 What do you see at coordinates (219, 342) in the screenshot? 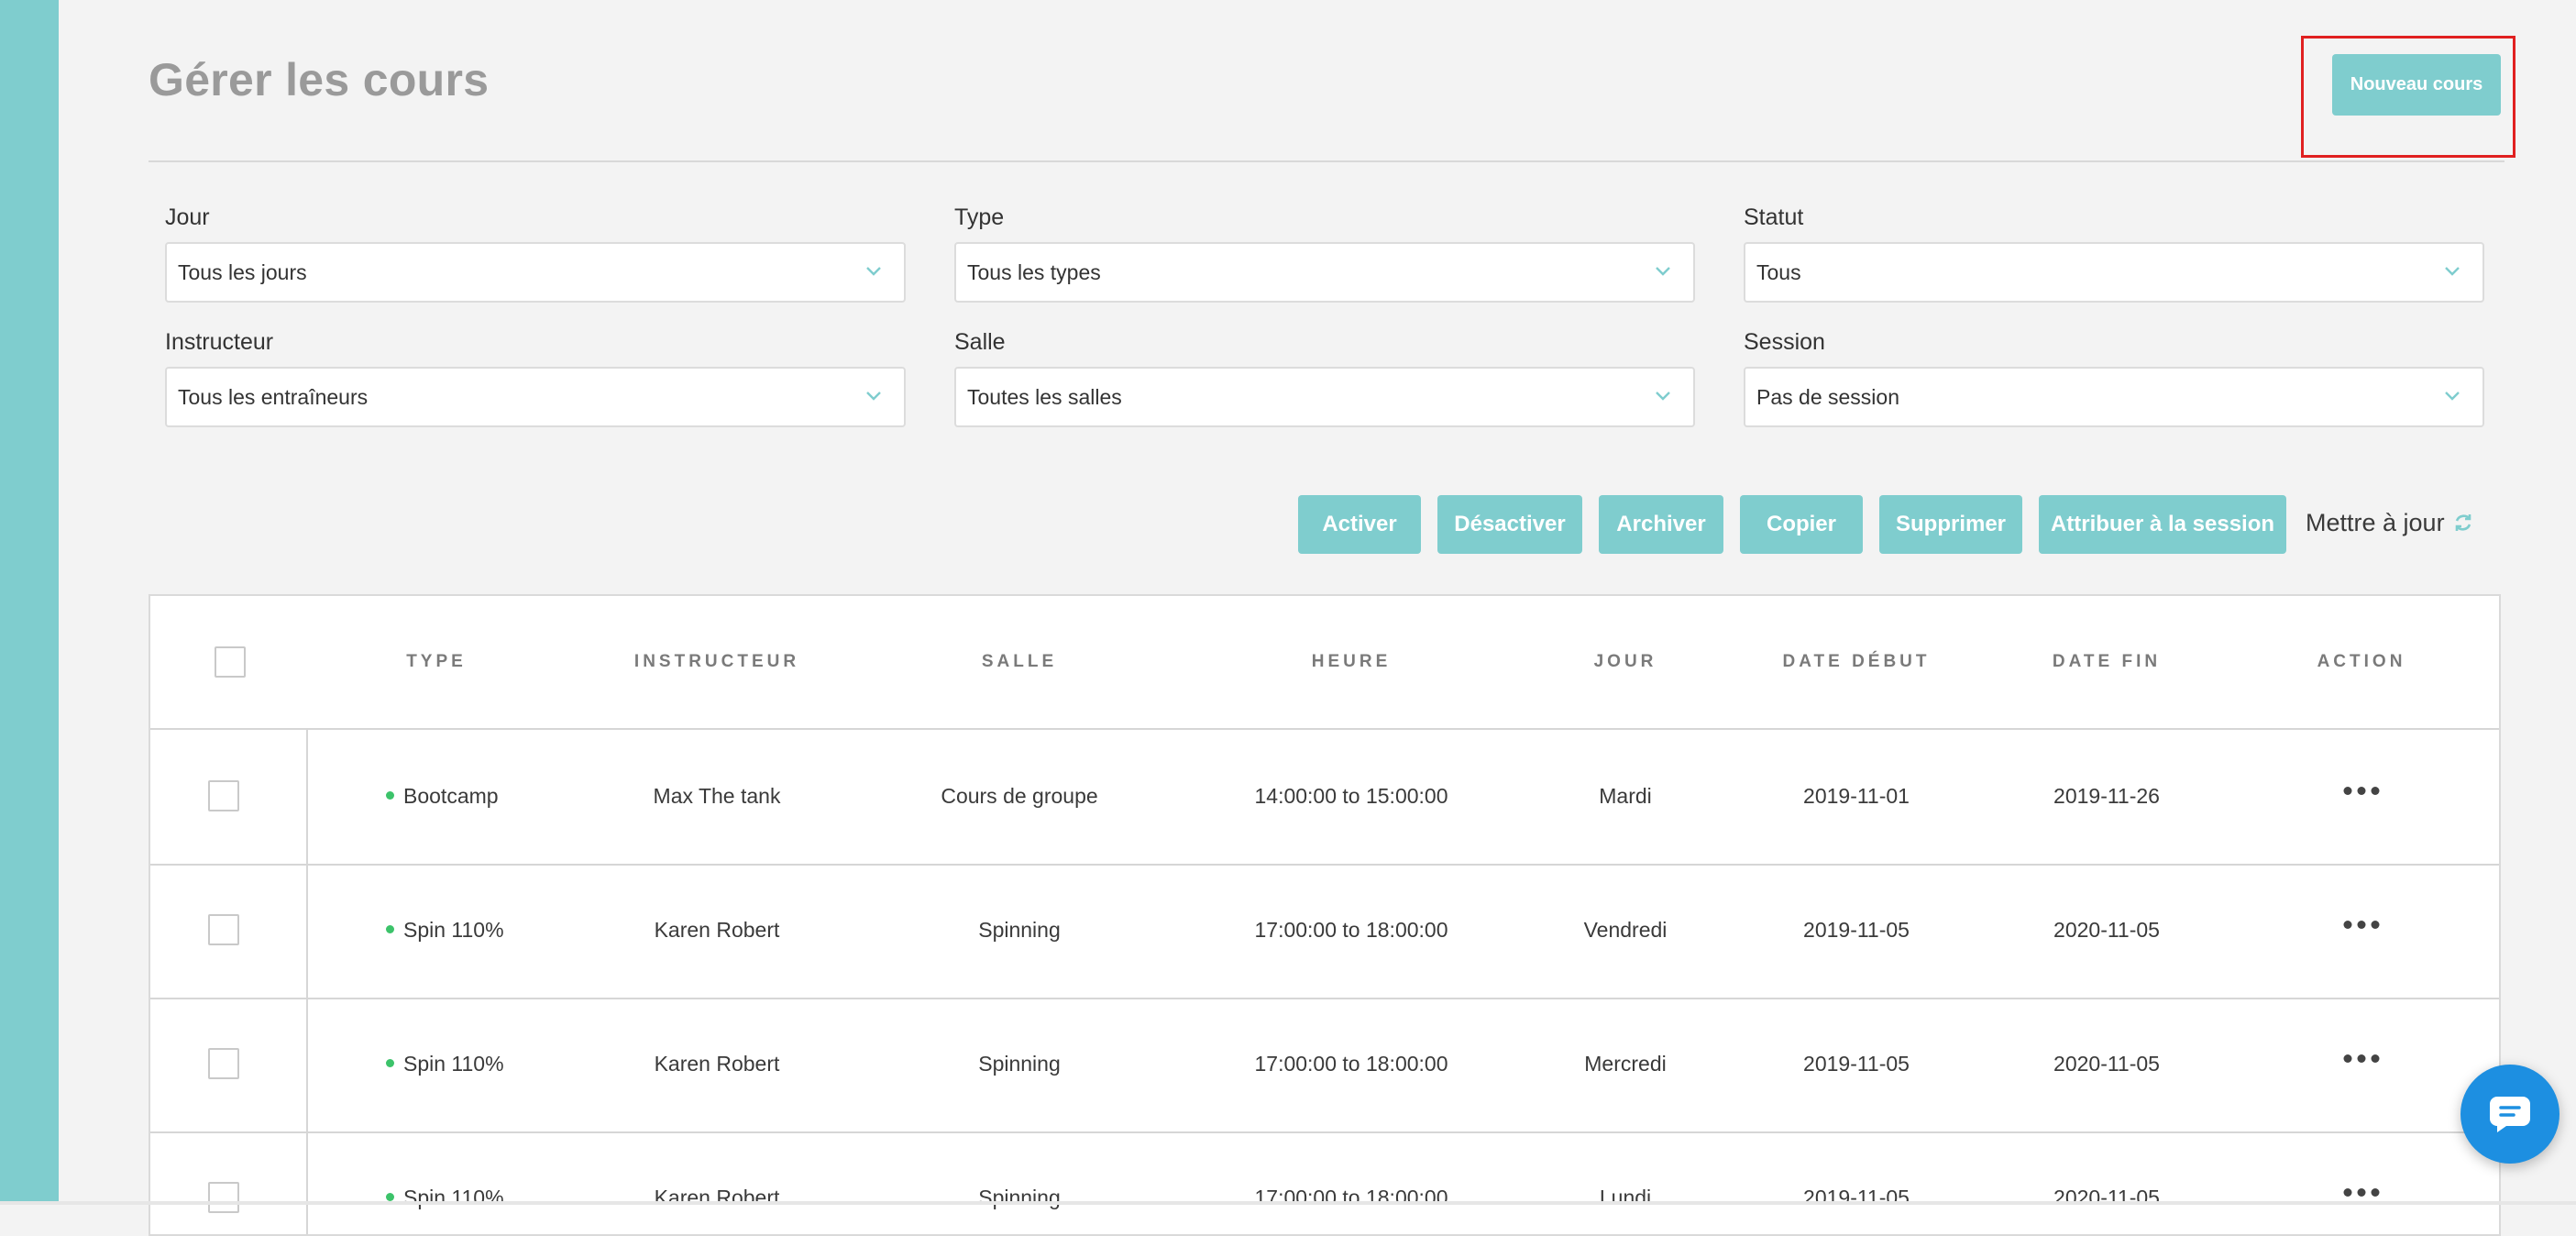
I see `filter-instructor-label: Instructeur` at bounding box center [219, 342].